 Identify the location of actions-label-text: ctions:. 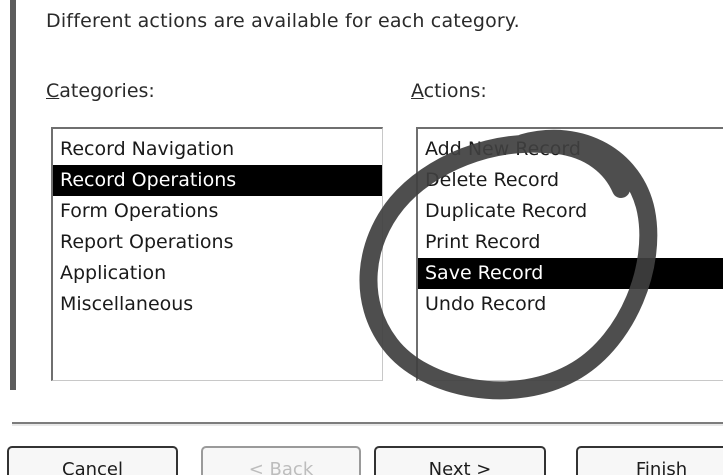
(455, 91).